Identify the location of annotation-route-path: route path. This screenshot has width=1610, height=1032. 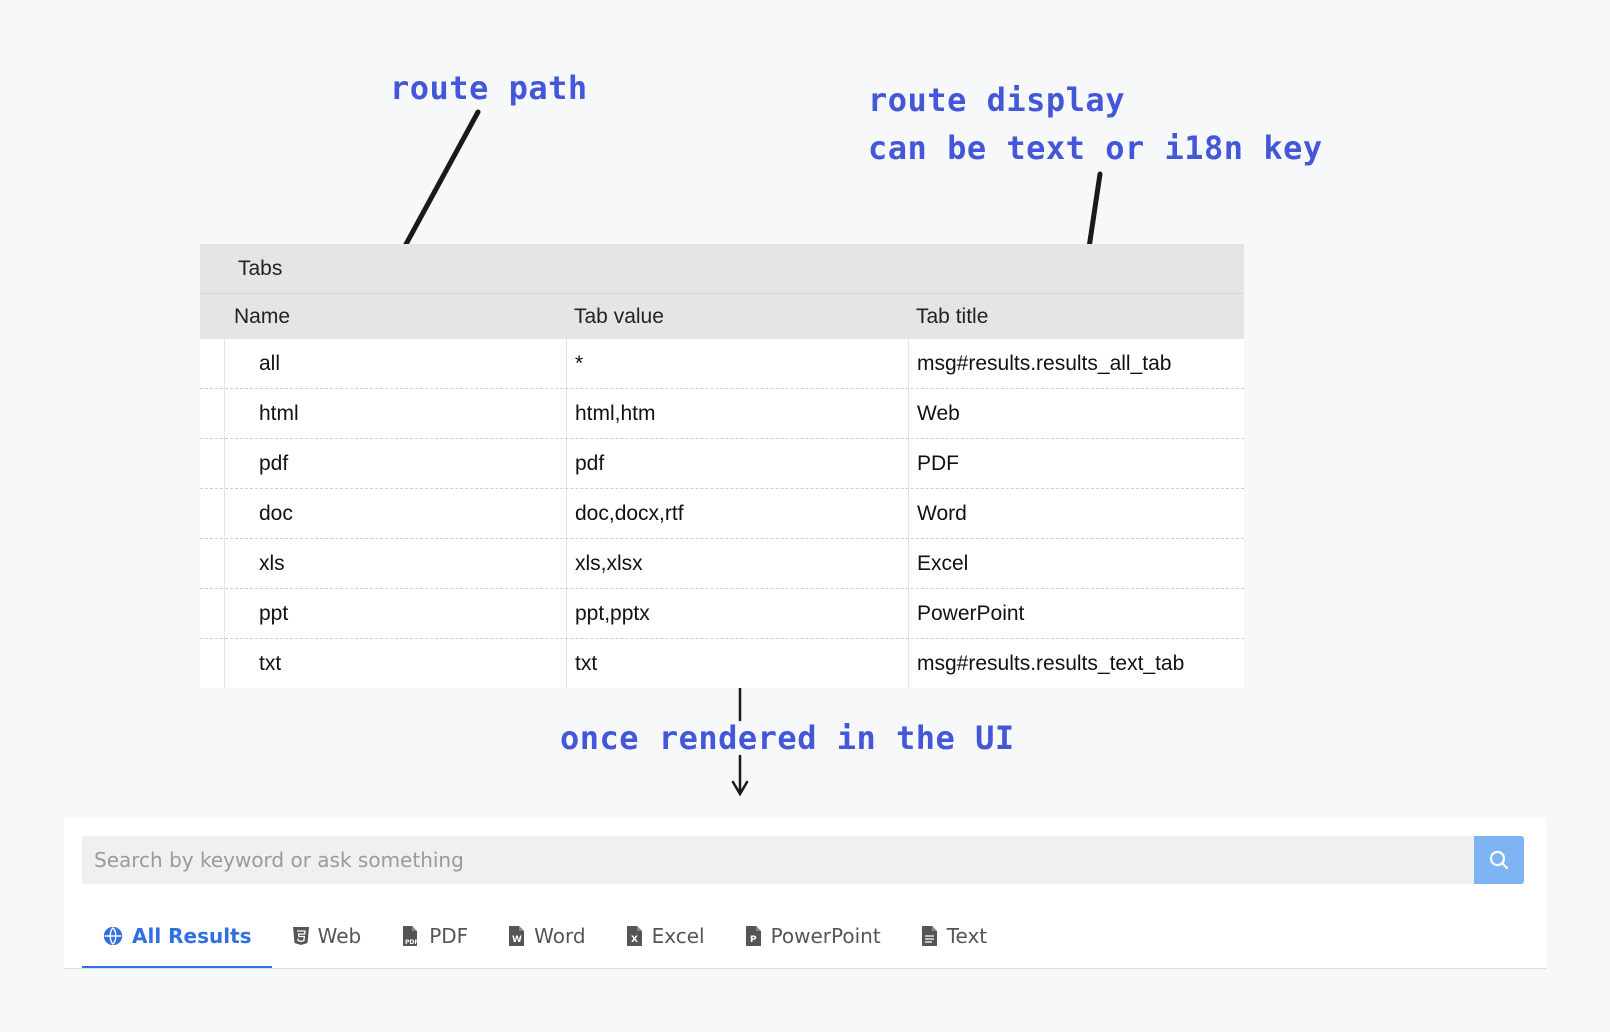
(489, 88).